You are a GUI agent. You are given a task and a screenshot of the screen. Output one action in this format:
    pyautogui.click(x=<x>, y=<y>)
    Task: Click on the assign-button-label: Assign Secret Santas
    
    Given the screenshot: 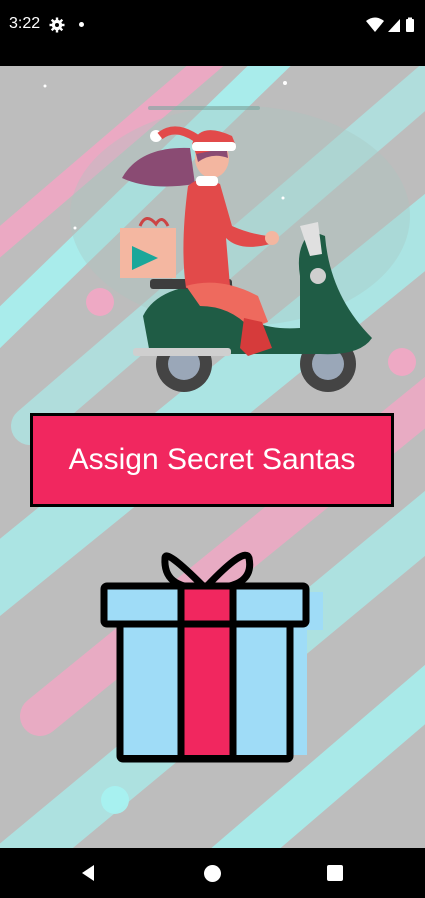 What is the action you would take?
    pyautogui.click(x=212, y=459)
    